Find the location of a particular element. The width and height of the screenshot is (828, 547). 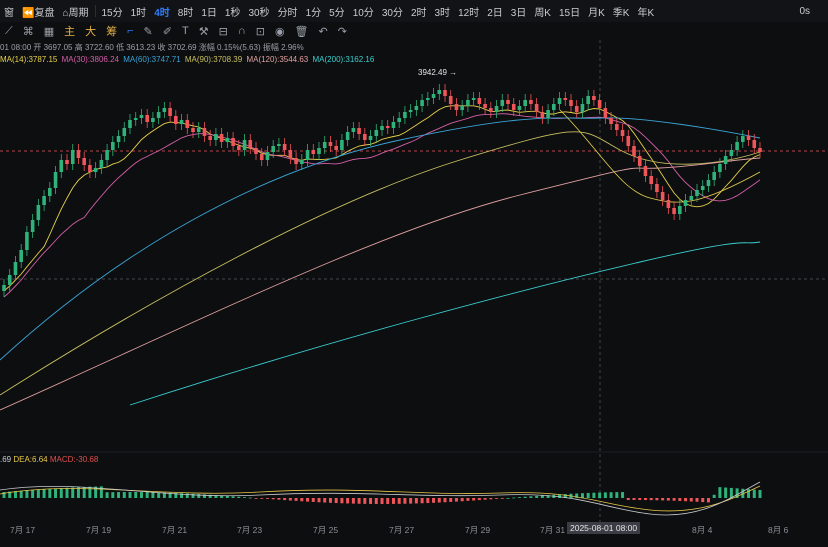

ma-short-line is located at coordinates (660, 156).